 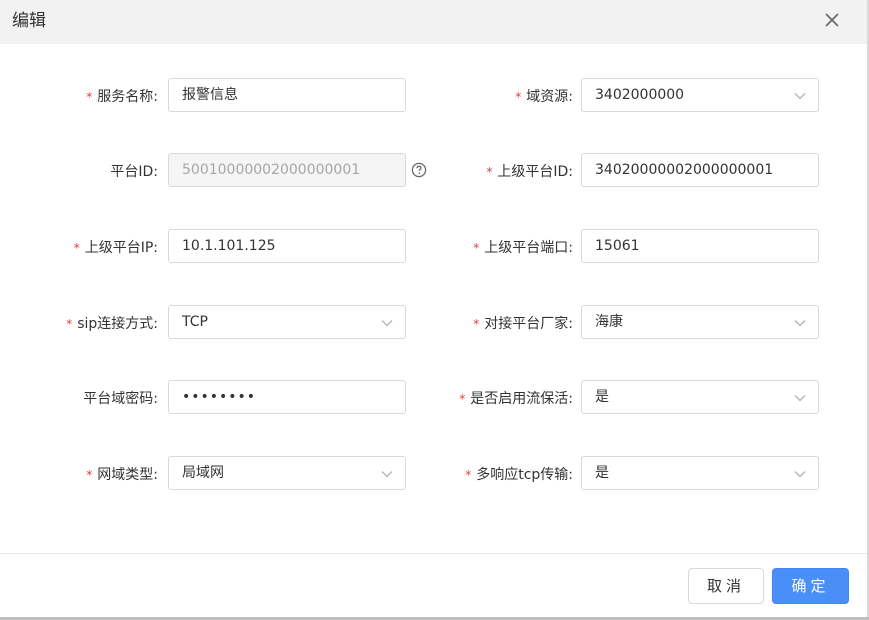 I want to click on parent-platform-id-label: * 上级平台ID:, so click(x=529, y=172).